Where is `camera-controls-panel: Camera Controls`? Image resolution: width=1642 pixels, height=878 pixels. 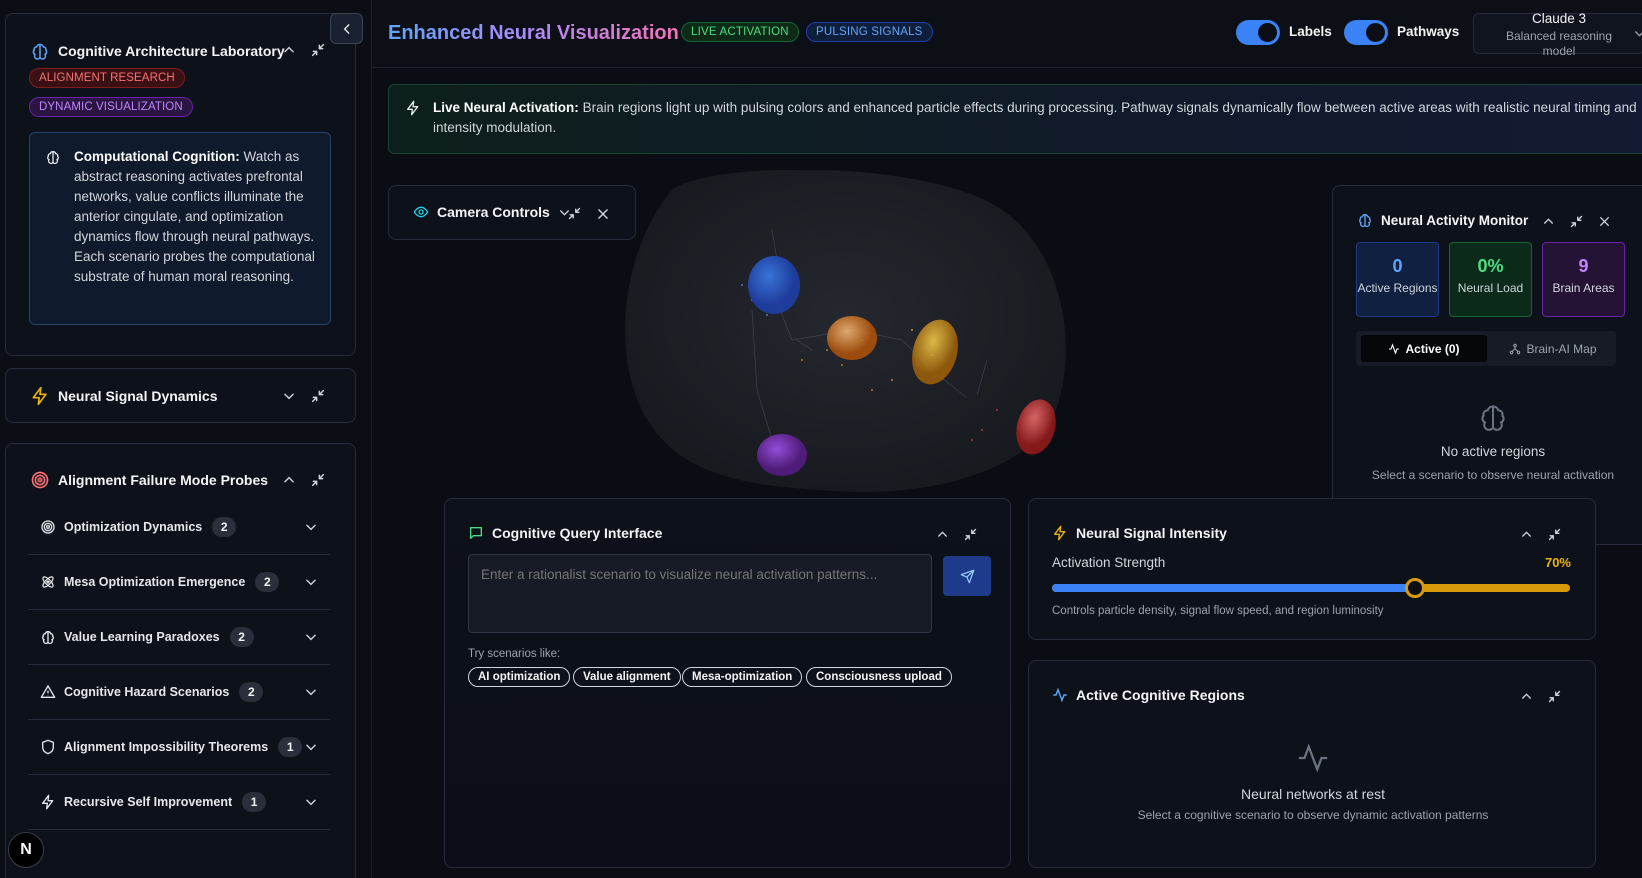 camera-controls-panel: Camera Controls is located at coordinates (512, 212).